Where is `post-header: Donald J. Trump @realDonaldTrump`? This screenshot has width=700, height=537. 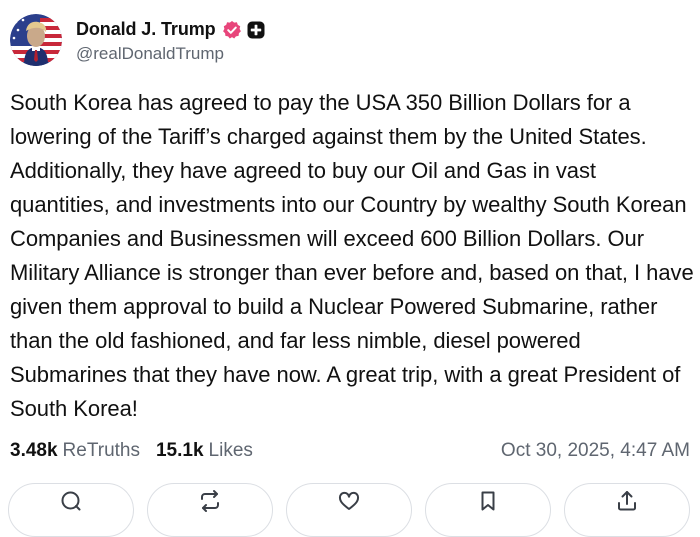 post-header: Donald J. Trump @realDonaldTrump is located at coordinates (137, 40).